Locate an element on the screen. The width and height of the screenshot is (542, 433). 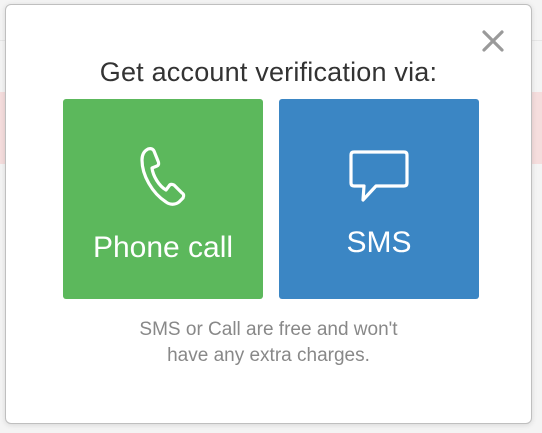
sms-label: SMS is located at coordinates (379, 242).